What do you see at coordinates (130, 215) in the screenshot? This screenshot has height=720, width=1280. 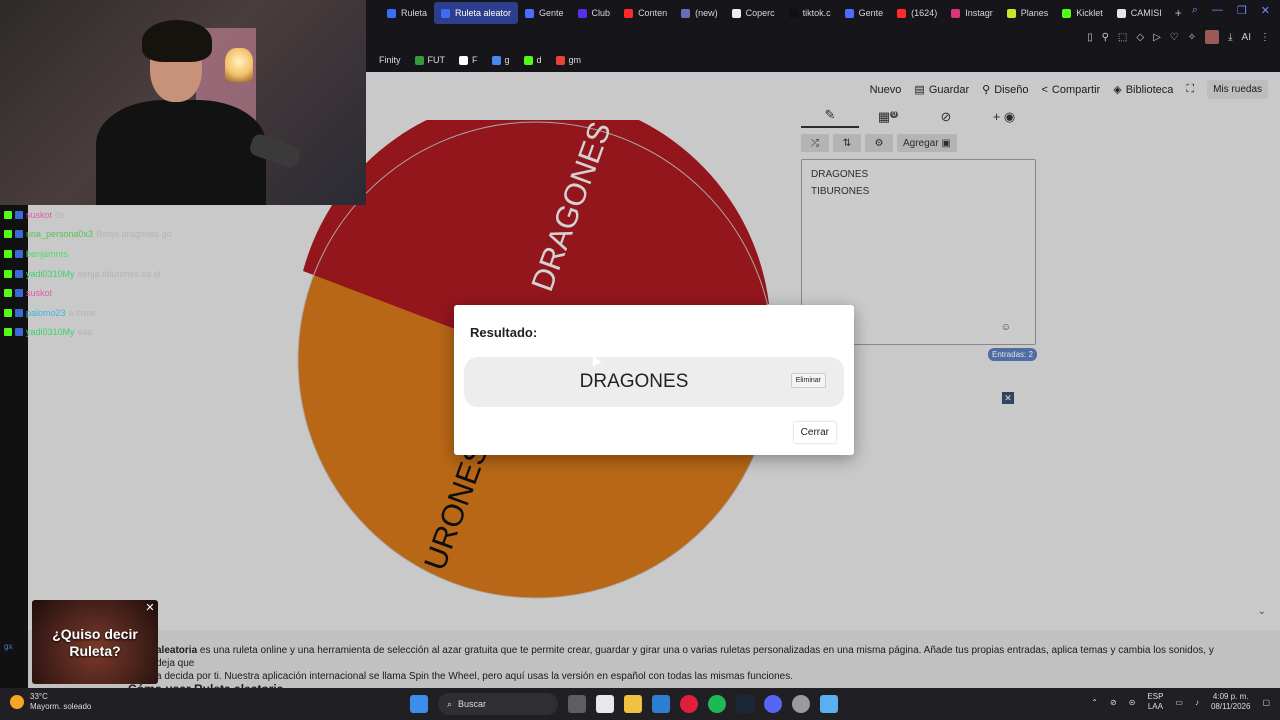 I see `chat-message: suskot de` at bounding box center [130, 215].